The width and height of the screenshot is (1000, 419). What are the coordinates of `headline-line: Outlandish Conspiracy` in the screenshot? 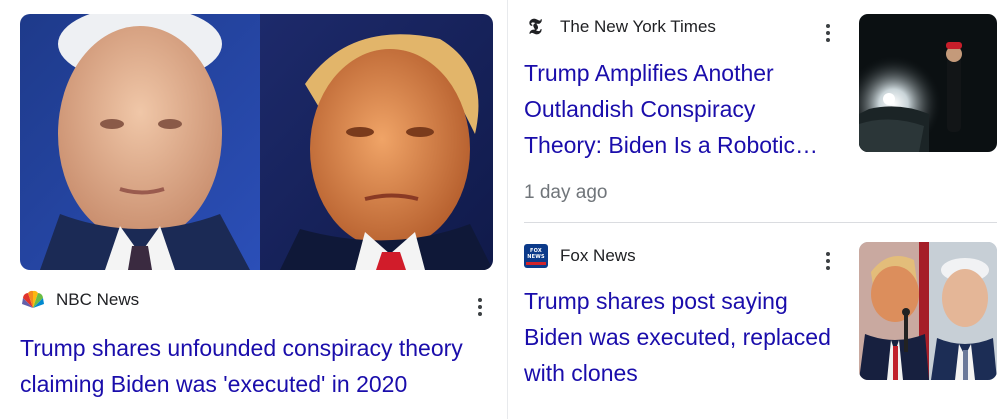 It's located at (640, 109).